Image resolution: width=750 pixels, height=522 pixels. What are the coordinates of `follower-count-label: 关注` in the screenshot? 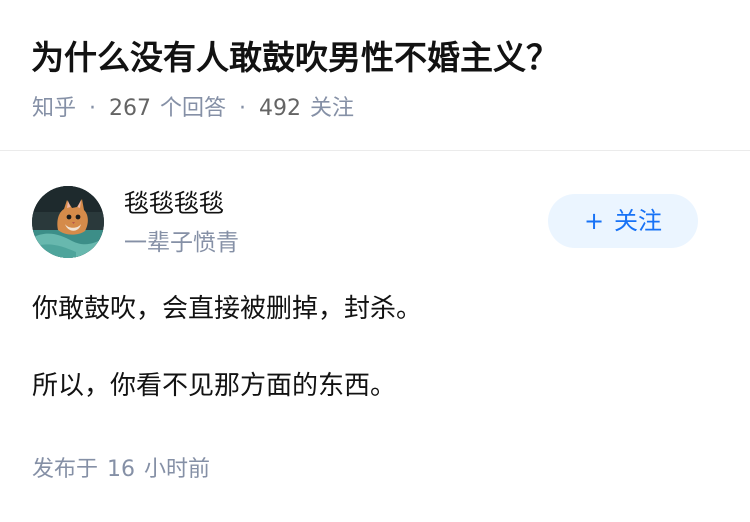 It's located at (332, 108).